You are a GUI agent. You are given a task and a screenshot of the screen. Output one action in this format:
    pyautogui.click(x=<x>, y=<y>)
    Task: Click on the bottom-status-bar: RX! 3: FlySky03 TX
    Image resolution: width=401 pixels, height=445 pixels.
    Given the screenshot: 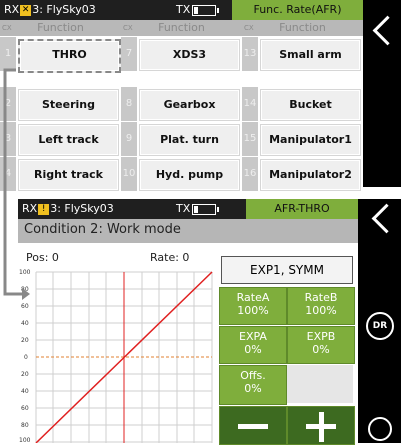 What is the action you would take?
    pyautogui.click(x=132, y=209)
    